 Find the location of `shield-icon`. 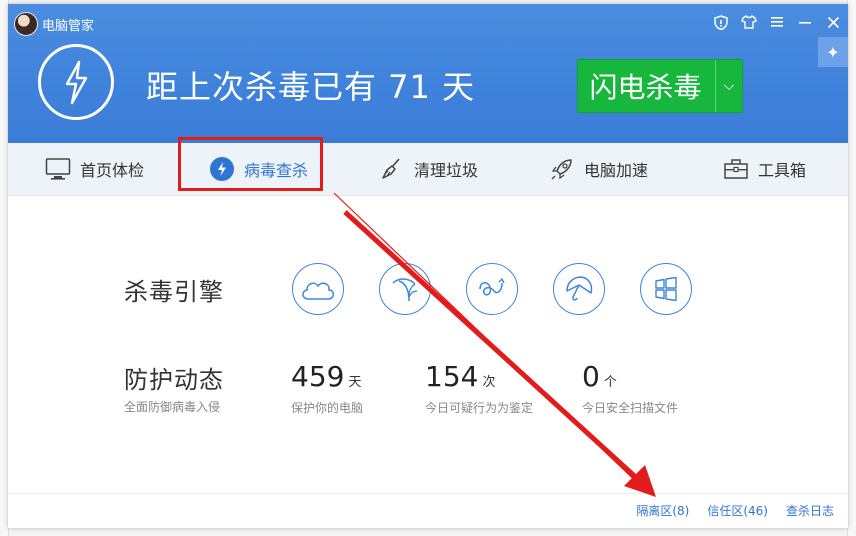

shield-icon is located at coordinates (721, 22).